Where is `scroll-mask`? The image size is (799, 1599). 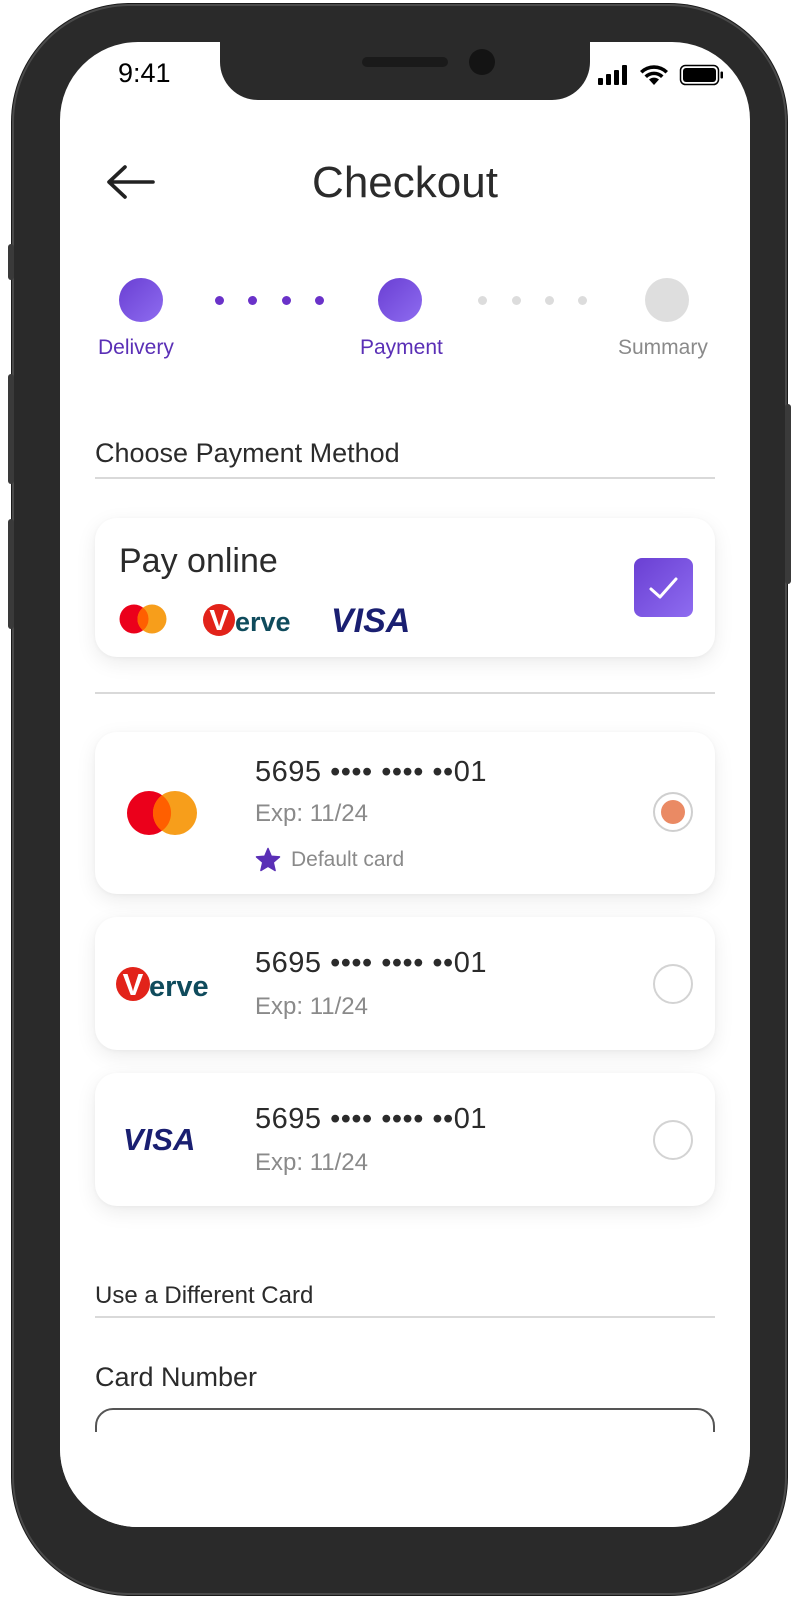 scroll-mask is located at coordinates (405, 1479).